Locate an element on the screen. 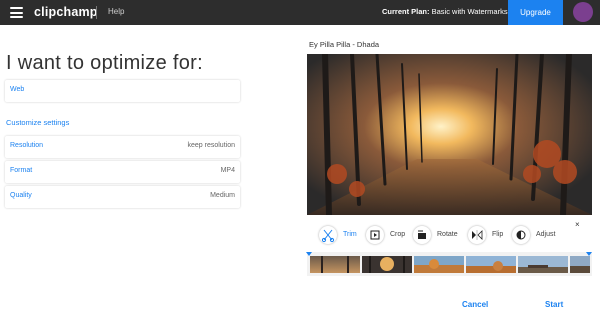 The image size is (600, 317). video-title: Ey Pilla Pilla - Dhada is located at coordinates (344, 44).